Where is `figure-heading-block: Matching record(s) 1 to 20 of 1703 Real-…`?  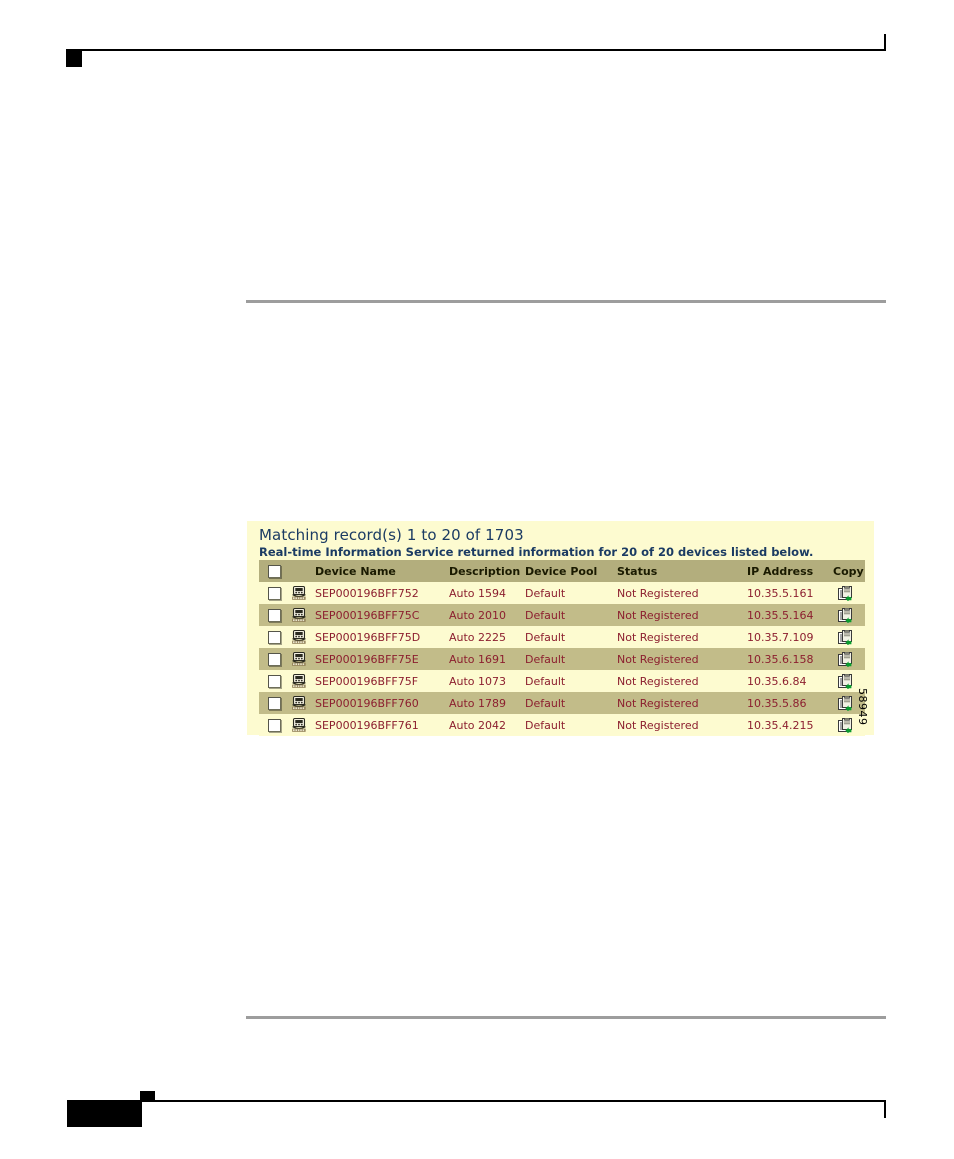
figure-heading-block: Matching record(s) 1 to 20 of 1703 Real-… is located at coordinates (560, 540).